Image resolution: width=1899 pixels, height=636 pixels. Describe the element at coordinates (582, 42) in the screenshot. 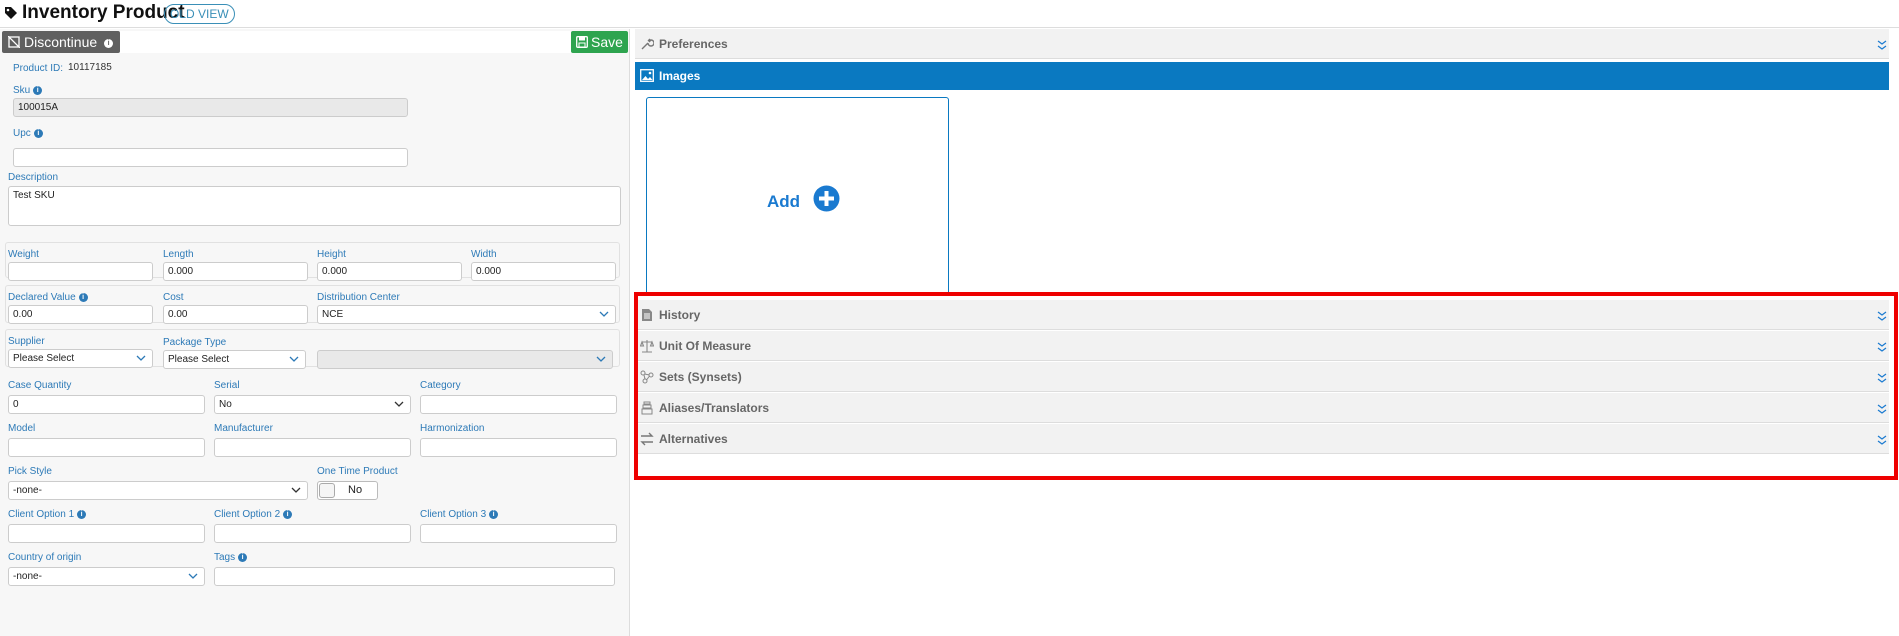

I see `save-icon` at that location.